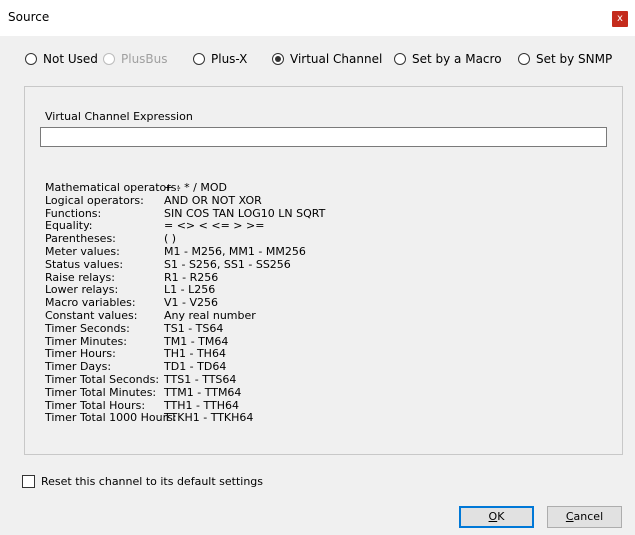  I want to click on operator-value: Any real number, so click(210, 315).